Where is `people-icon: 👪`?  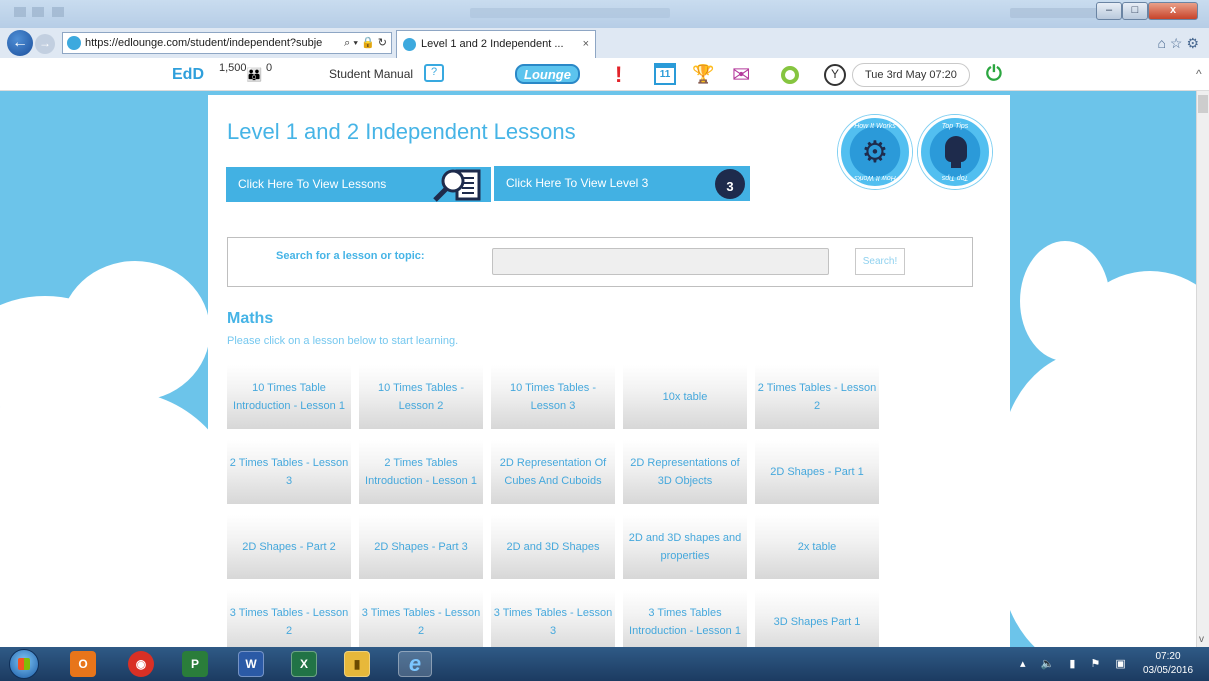 people-icon: 👪 is located at coordinates (254, 74).